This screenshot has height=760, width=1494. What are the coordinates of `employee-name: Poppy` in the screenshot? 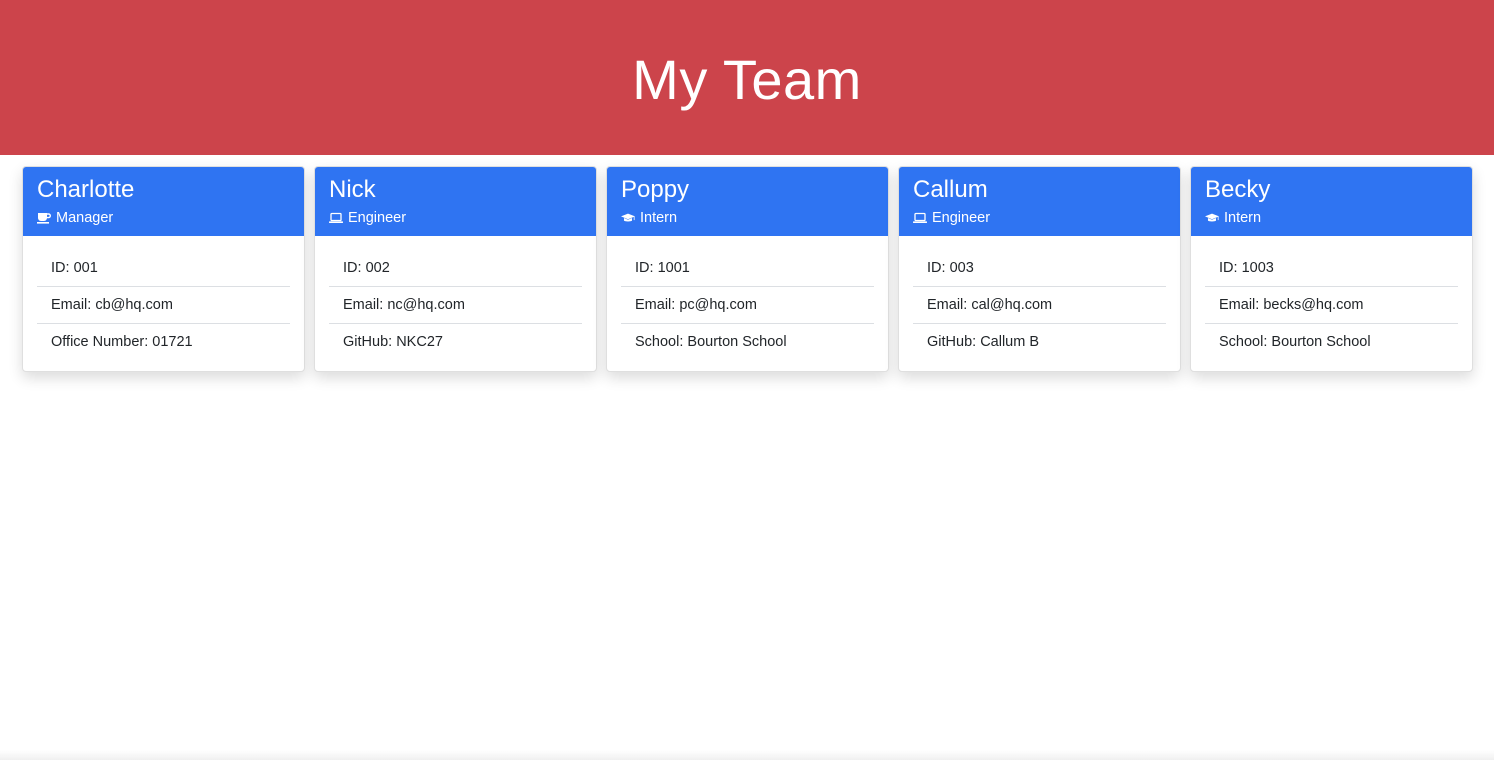 It's located at (655, 189).